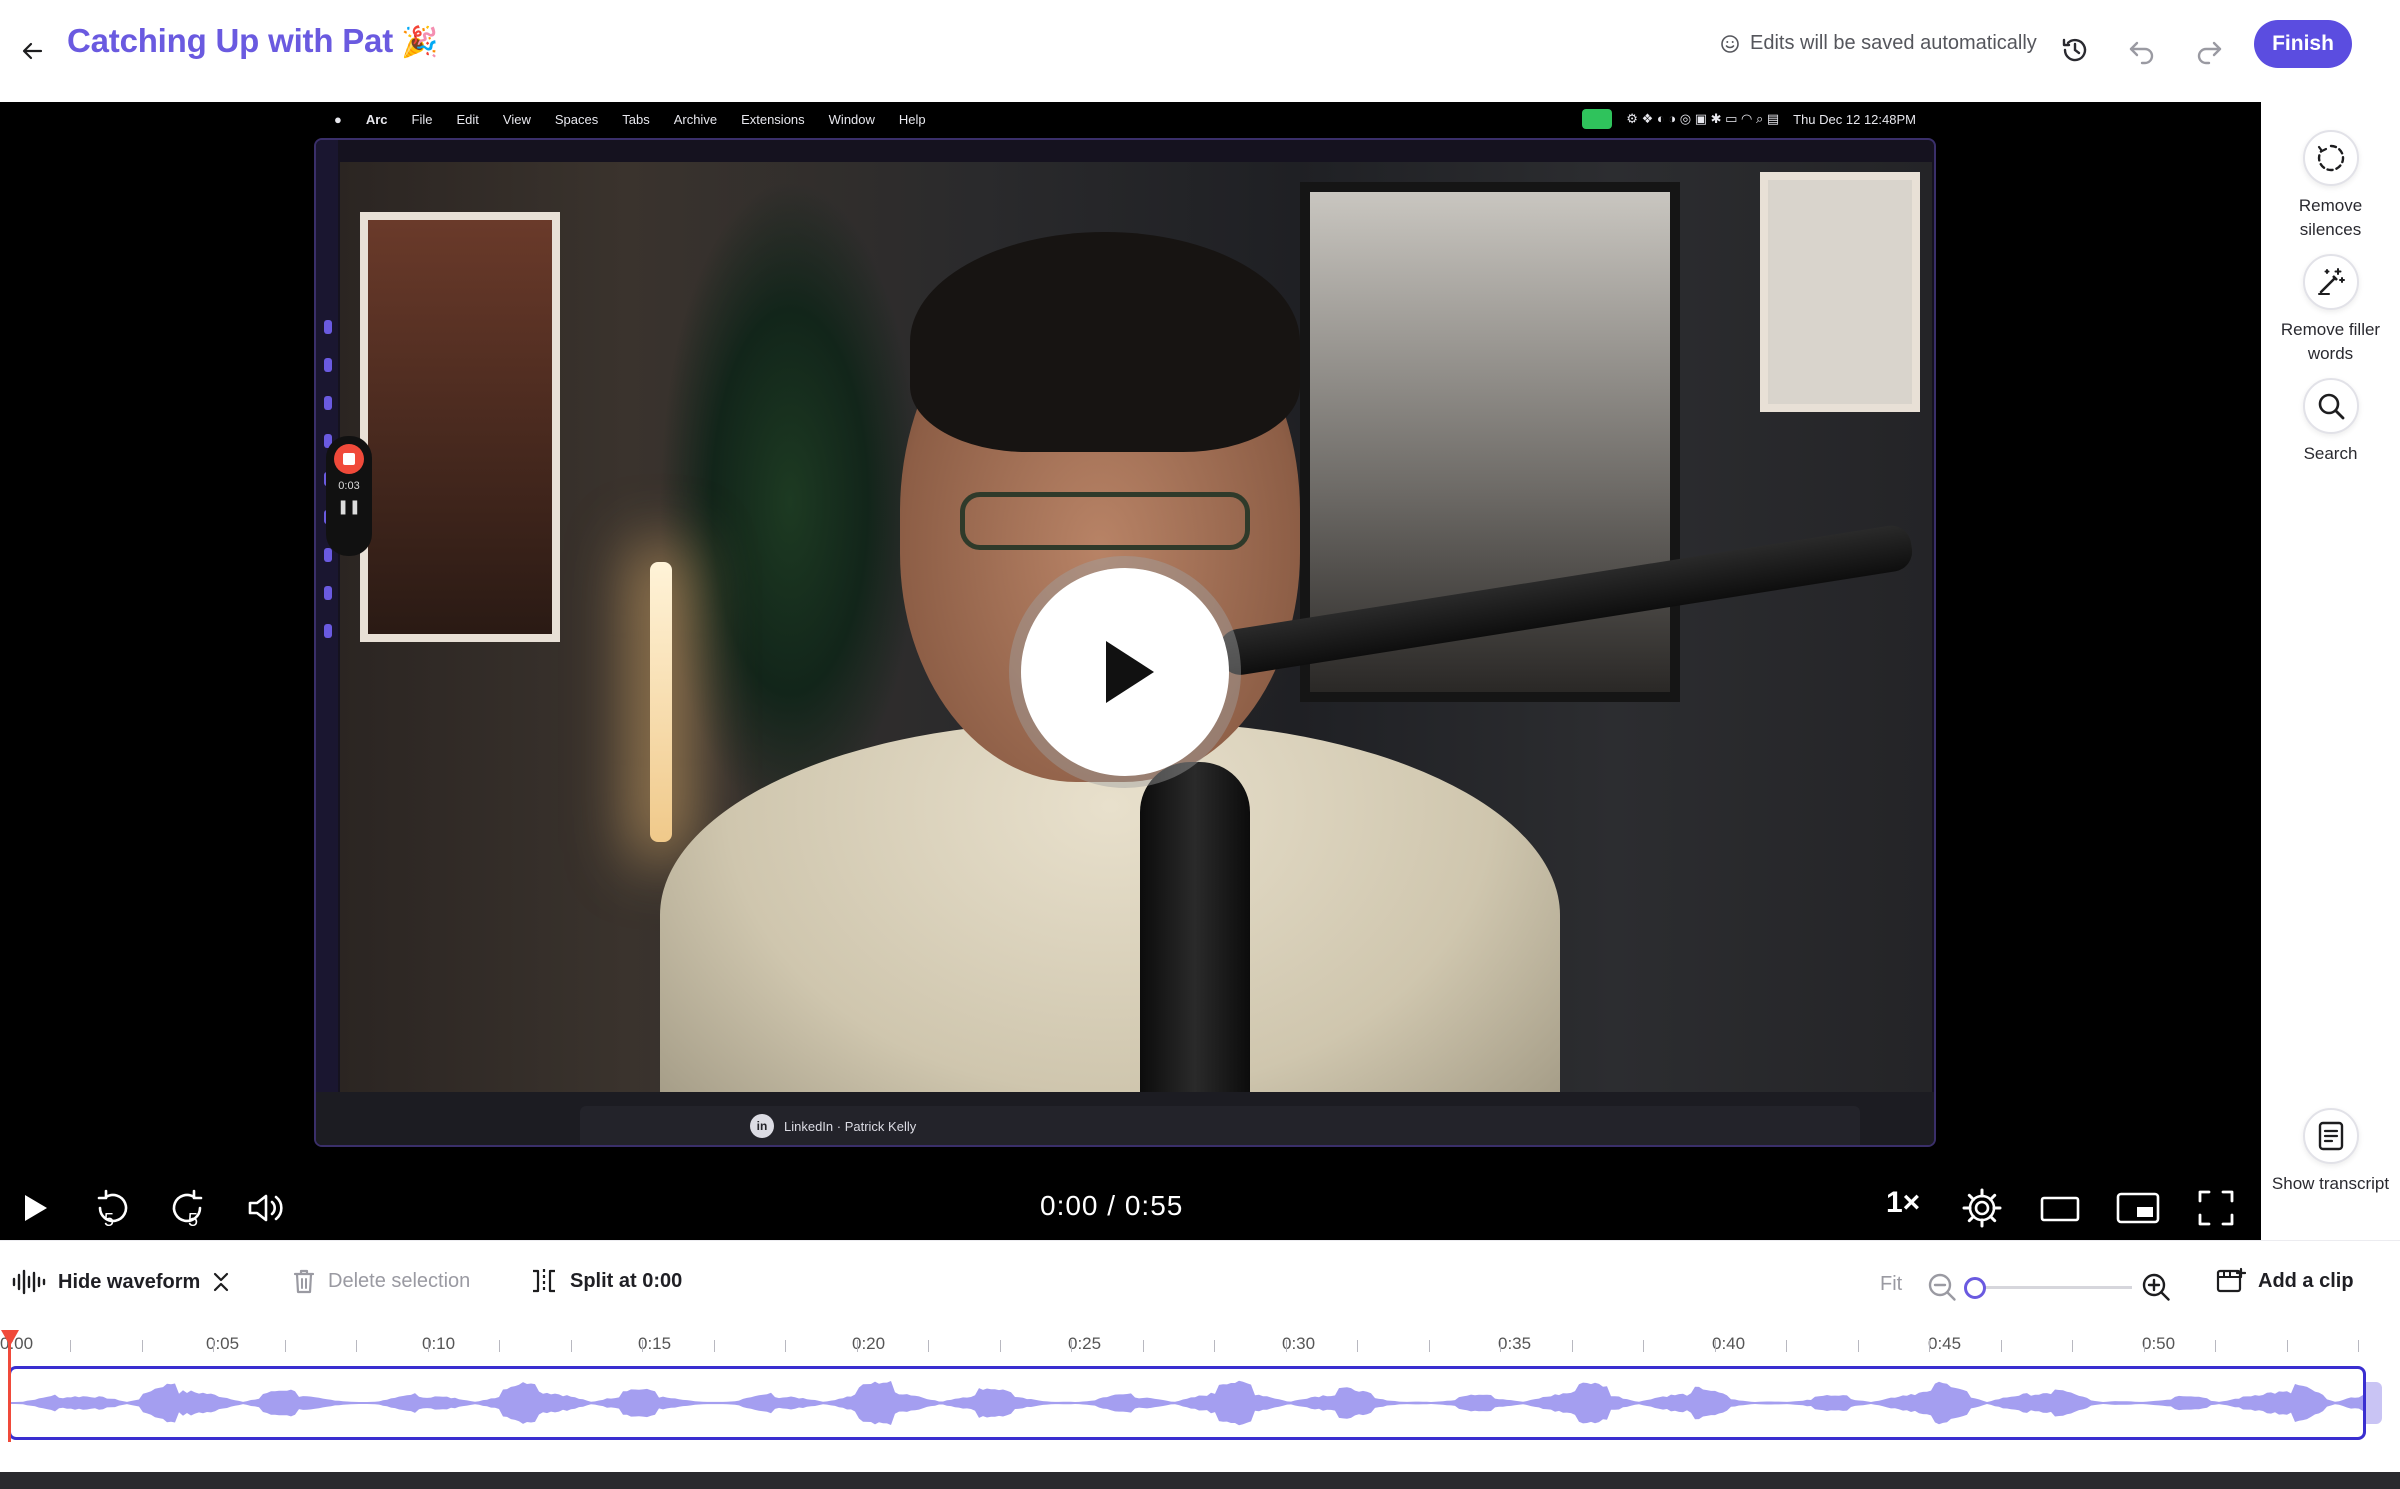 This screenshot has height=1489, width=2400. I want to click on zoom-out-icon, so click(1942, 1287).